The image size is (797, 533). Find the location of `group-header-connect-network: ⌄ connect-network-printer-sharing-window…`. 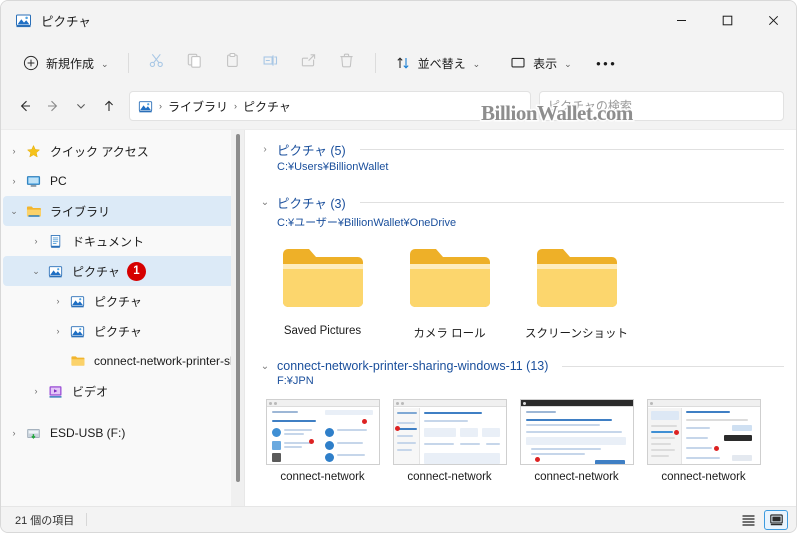

group-header-connect-network: ⌄ connect-network-printer-sharing-window… is located at coordinates (521, 366).